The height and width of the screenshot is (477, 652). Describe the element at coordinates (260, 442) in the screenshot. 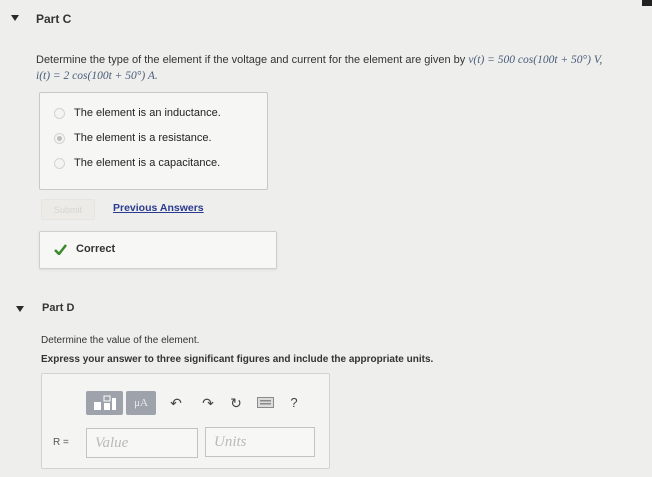

I see `units-input: Units` at that location.